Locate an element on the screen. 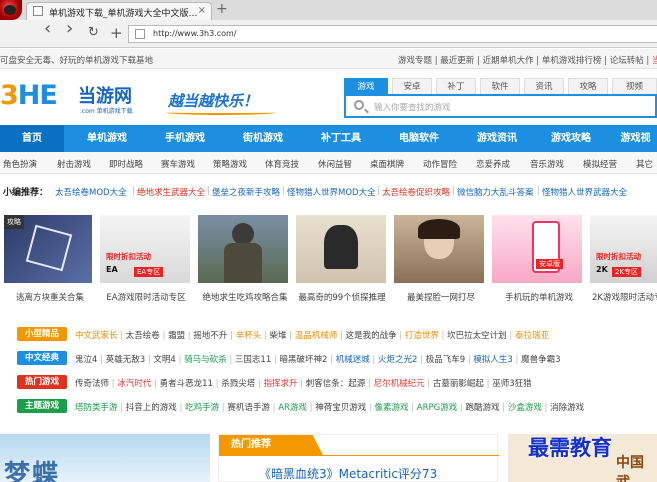  genre-link: 体育竞技 is located at coordinates (282, 164).